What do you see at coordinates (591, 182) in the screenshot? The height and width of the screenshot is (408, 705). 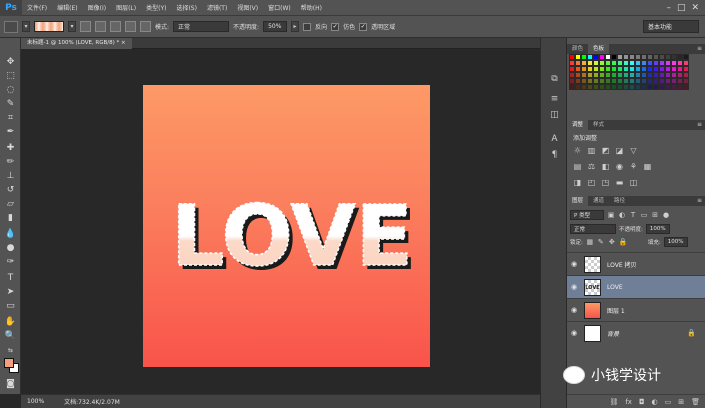 I see `posterize-icon: ◰` at bounding box center [591, 182].